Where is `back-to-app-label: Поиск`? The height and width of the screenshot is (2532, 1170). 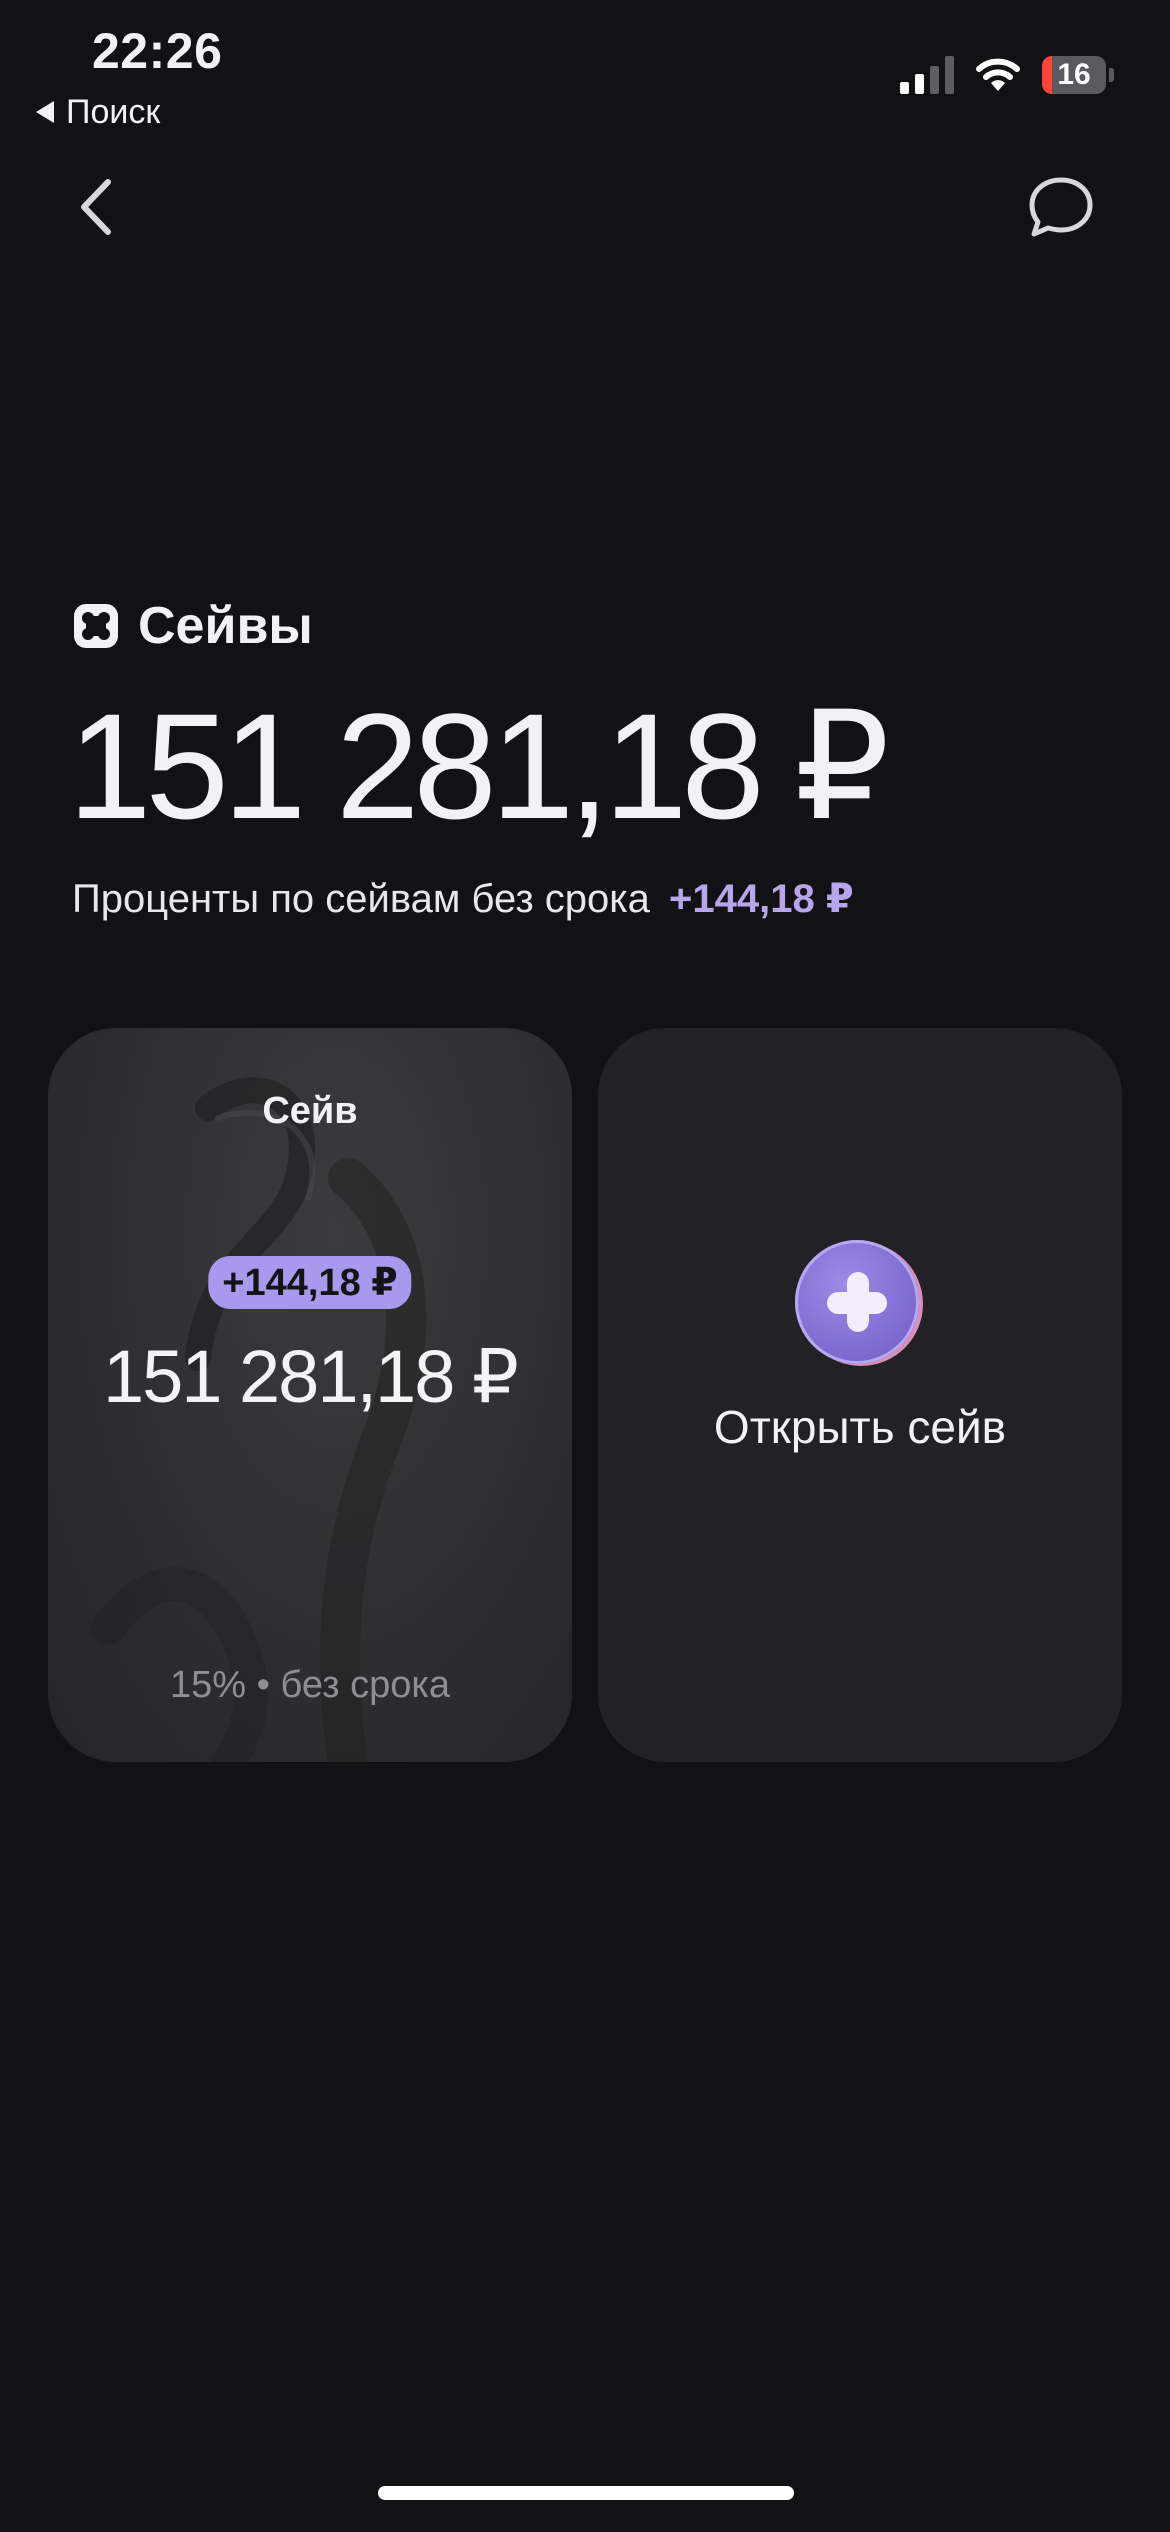
back-to-app-label: Поиск is located at coordinates (113, 111).